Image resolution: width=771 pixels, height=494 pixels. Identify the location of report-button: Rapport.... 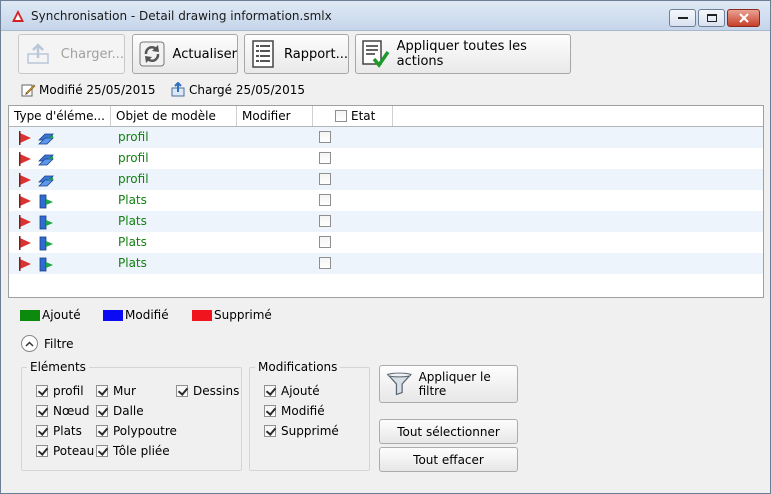
(296, 54).